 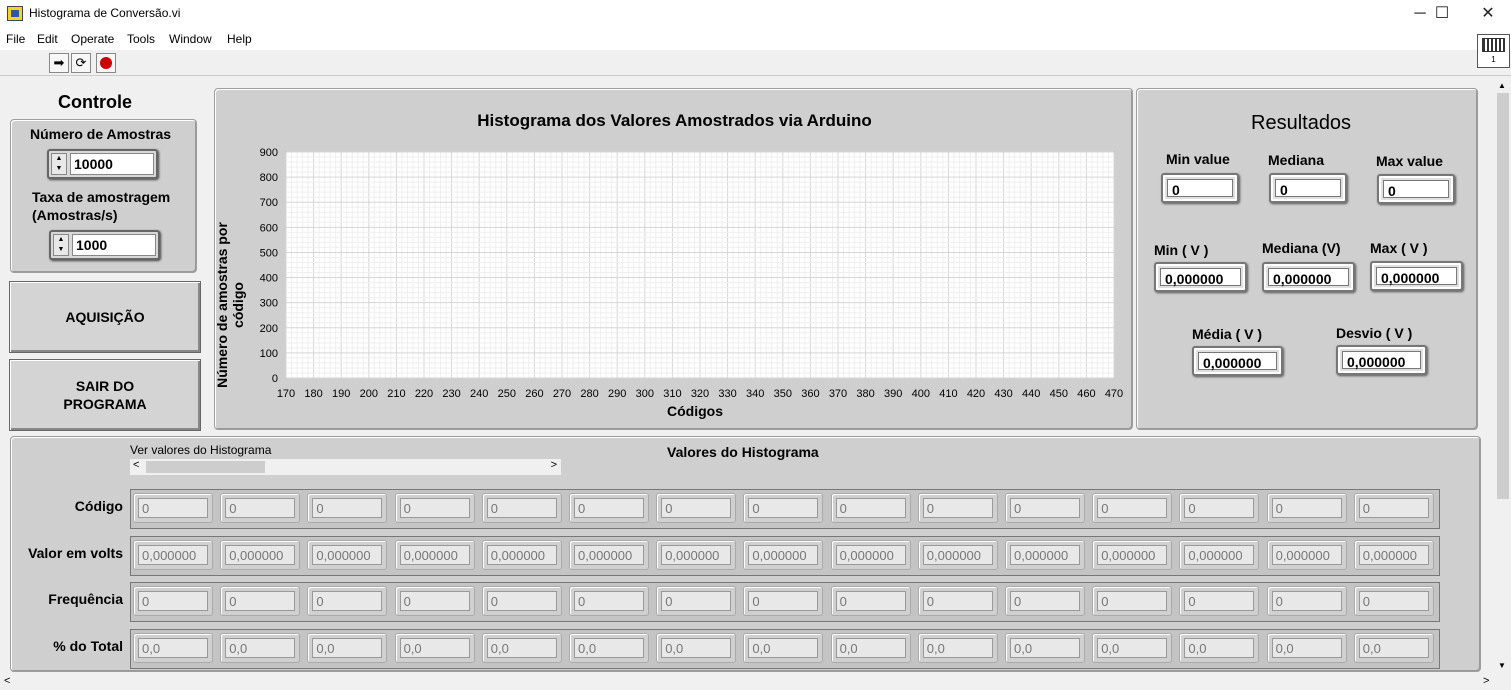 I want to click on x-tick-label: 300, so click(x=645, y=394).